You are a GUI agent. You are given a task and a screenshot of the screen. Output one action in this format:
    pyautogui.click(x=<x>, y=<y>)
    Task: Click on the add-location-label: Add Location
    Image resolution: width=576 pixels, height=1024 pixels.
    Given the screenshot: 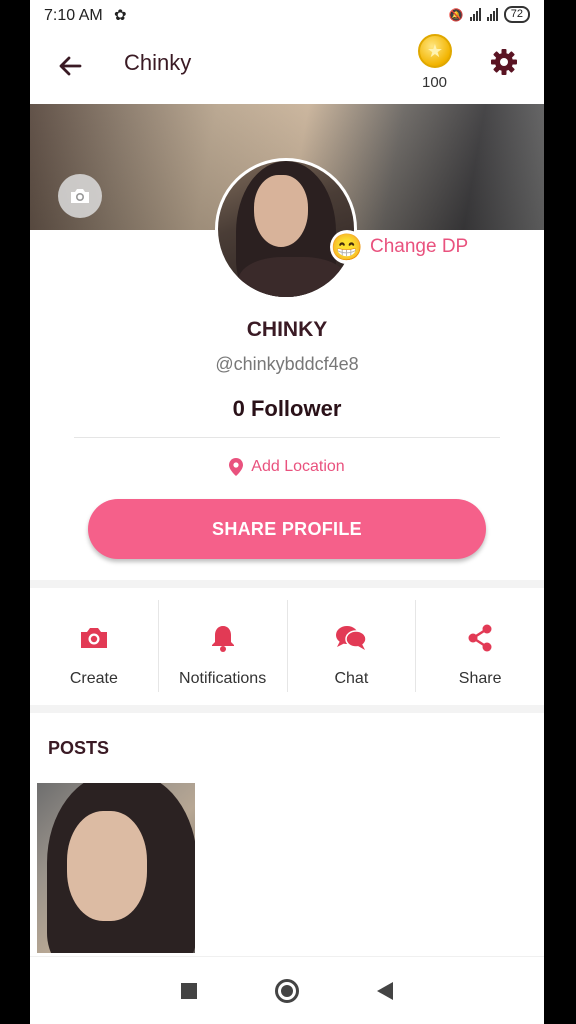 What is the action you would take?
    pyautogui.click(x=298, y=466)
    